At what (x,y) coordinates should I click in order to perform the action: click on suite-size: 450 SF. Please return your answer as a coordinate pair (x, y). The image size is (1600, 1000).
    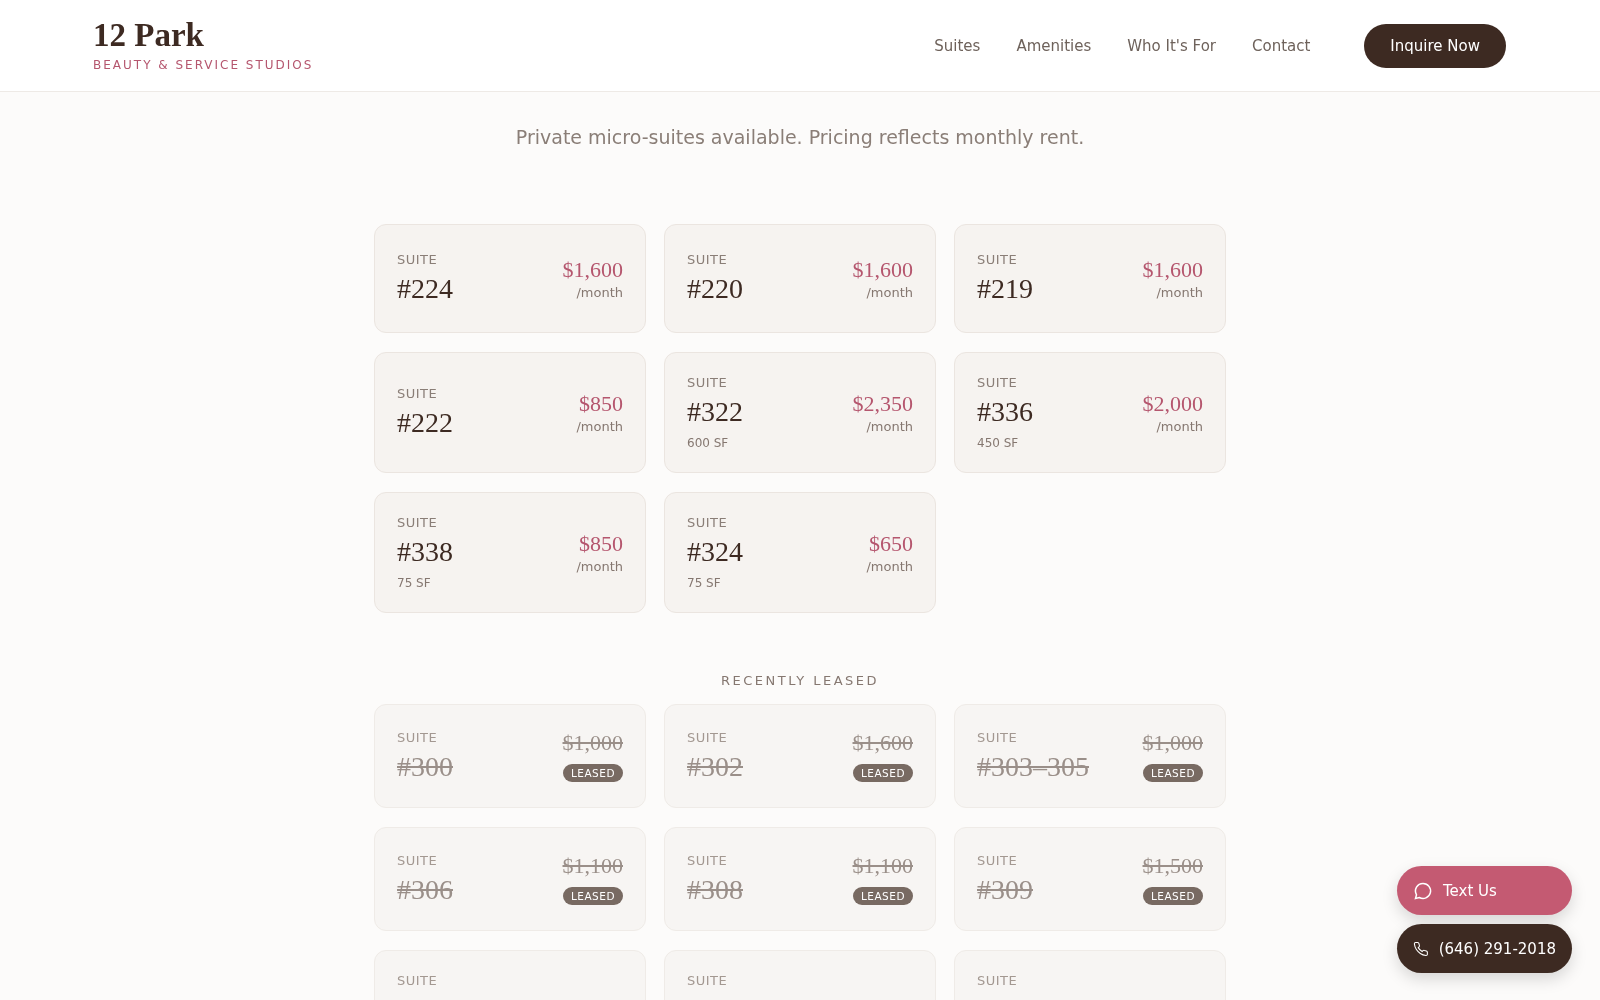
    Looking at the image, I should click on (998, 443).